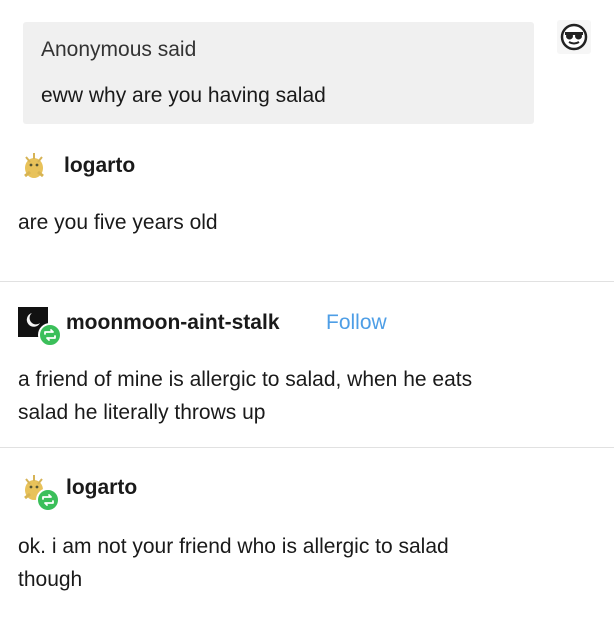 Image resolution: width=614 pixels, height=623 pixels. What do you see at coordinates (356, 323) in the screenshot?
I see `follow-button: Follow` at bounding box center [356, 323].